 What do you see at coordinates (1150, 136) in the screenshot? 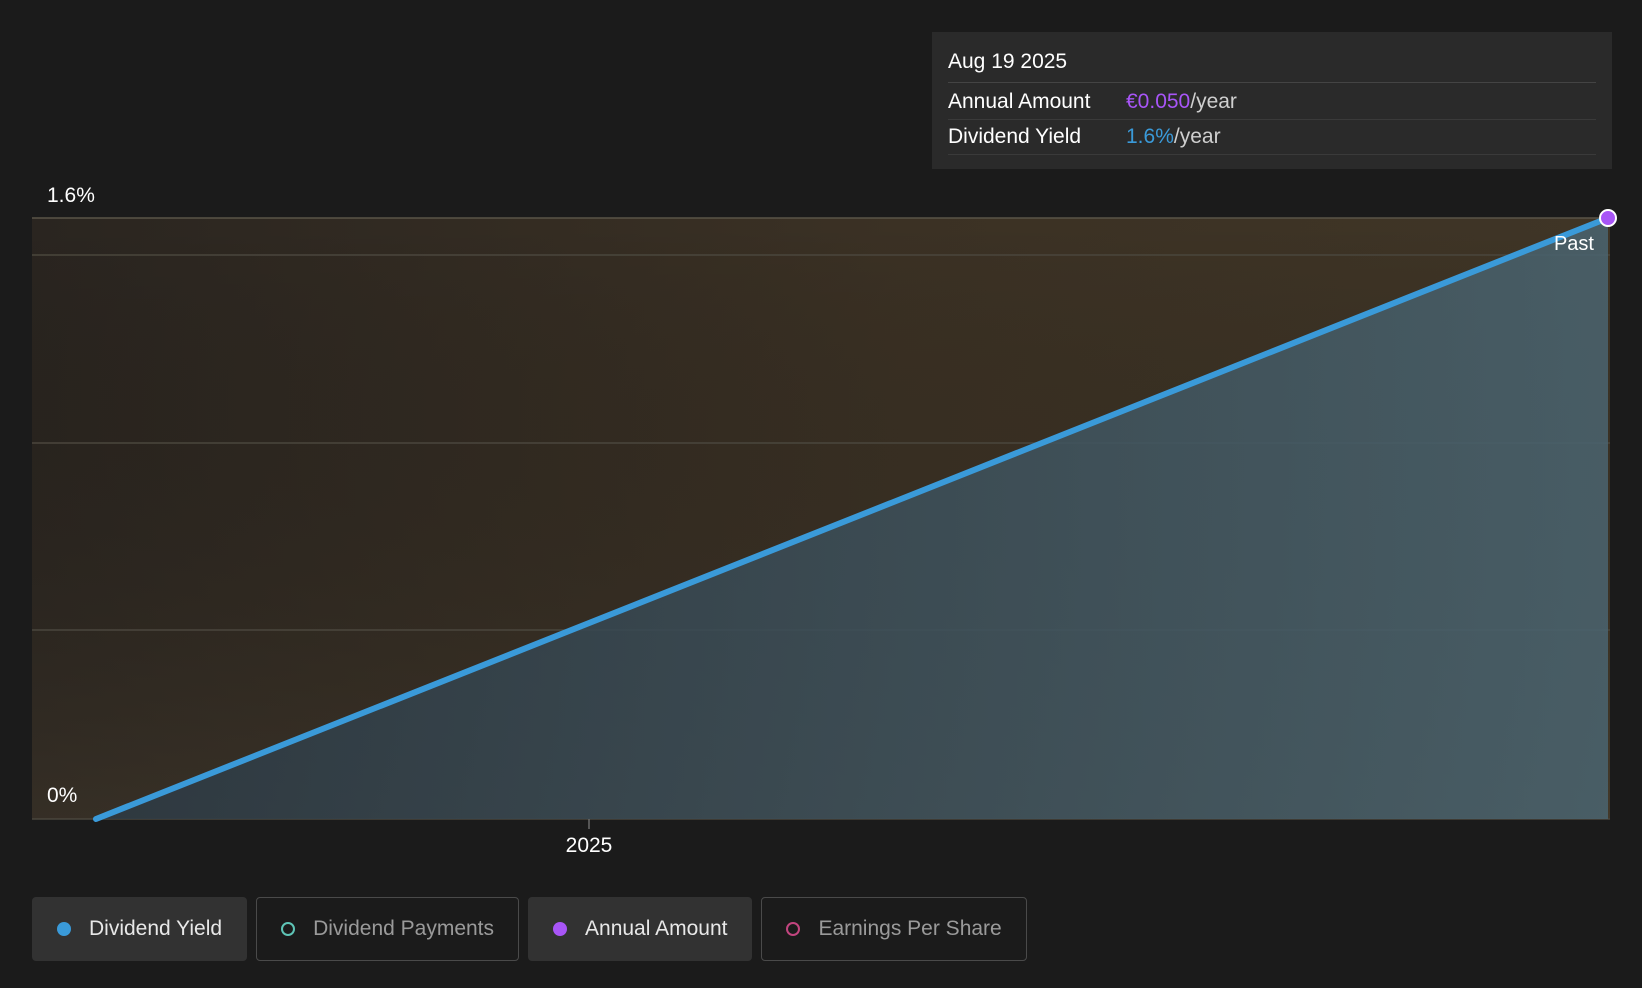
I see `tooltip-value: 1.6%` at bounding box center [1150, 136].